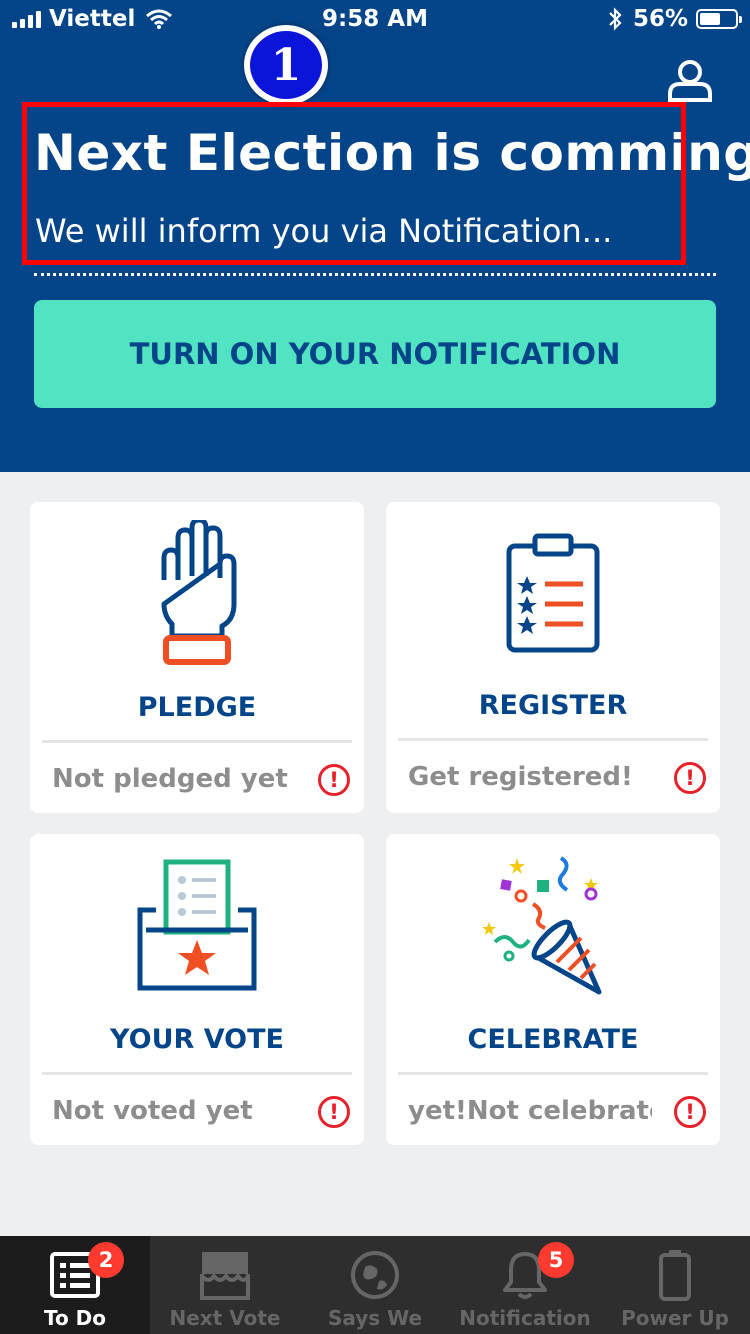 The height and width of the screenshot is (1334, 750). I want to click on celebrate-card: CELEBRATE yet!Not celebrated !, so click(553, 989).